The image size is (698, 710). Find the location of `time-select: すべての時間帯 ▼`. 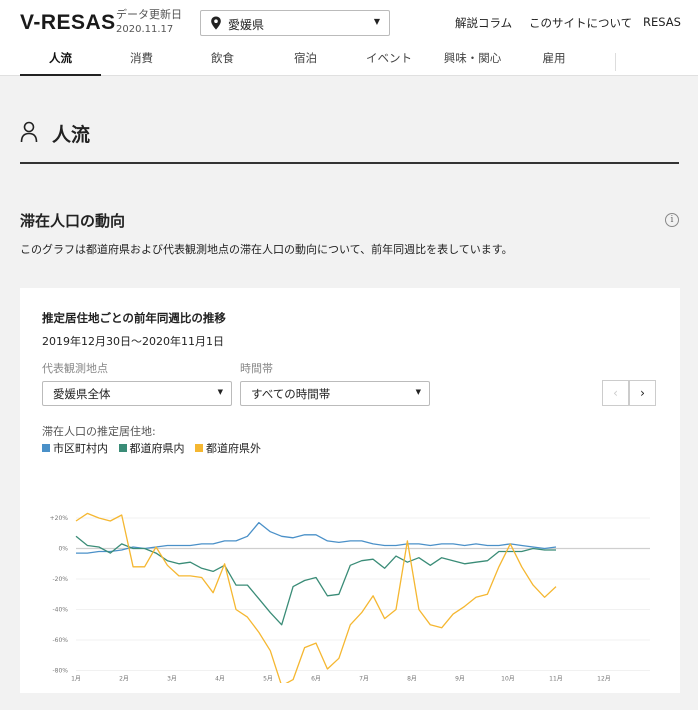

time-select: すべての時間帯 ▼ is located at coordinates (335, 393).